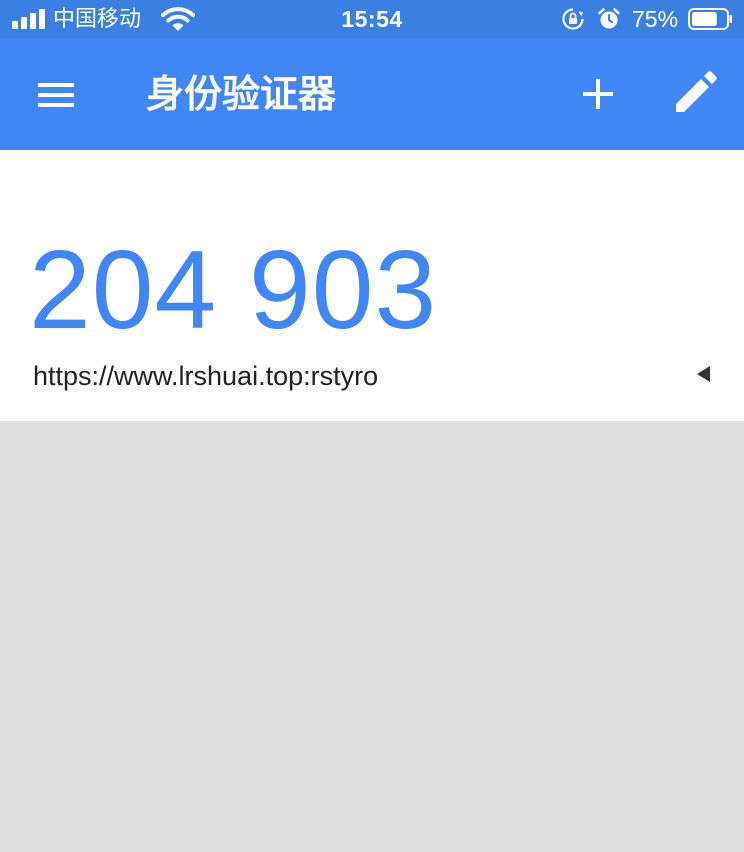  Describe the element at coordinates (206, 376) in the screenshot. I see `account-label: https://www.lrshuai.top:rstyro` at that location.